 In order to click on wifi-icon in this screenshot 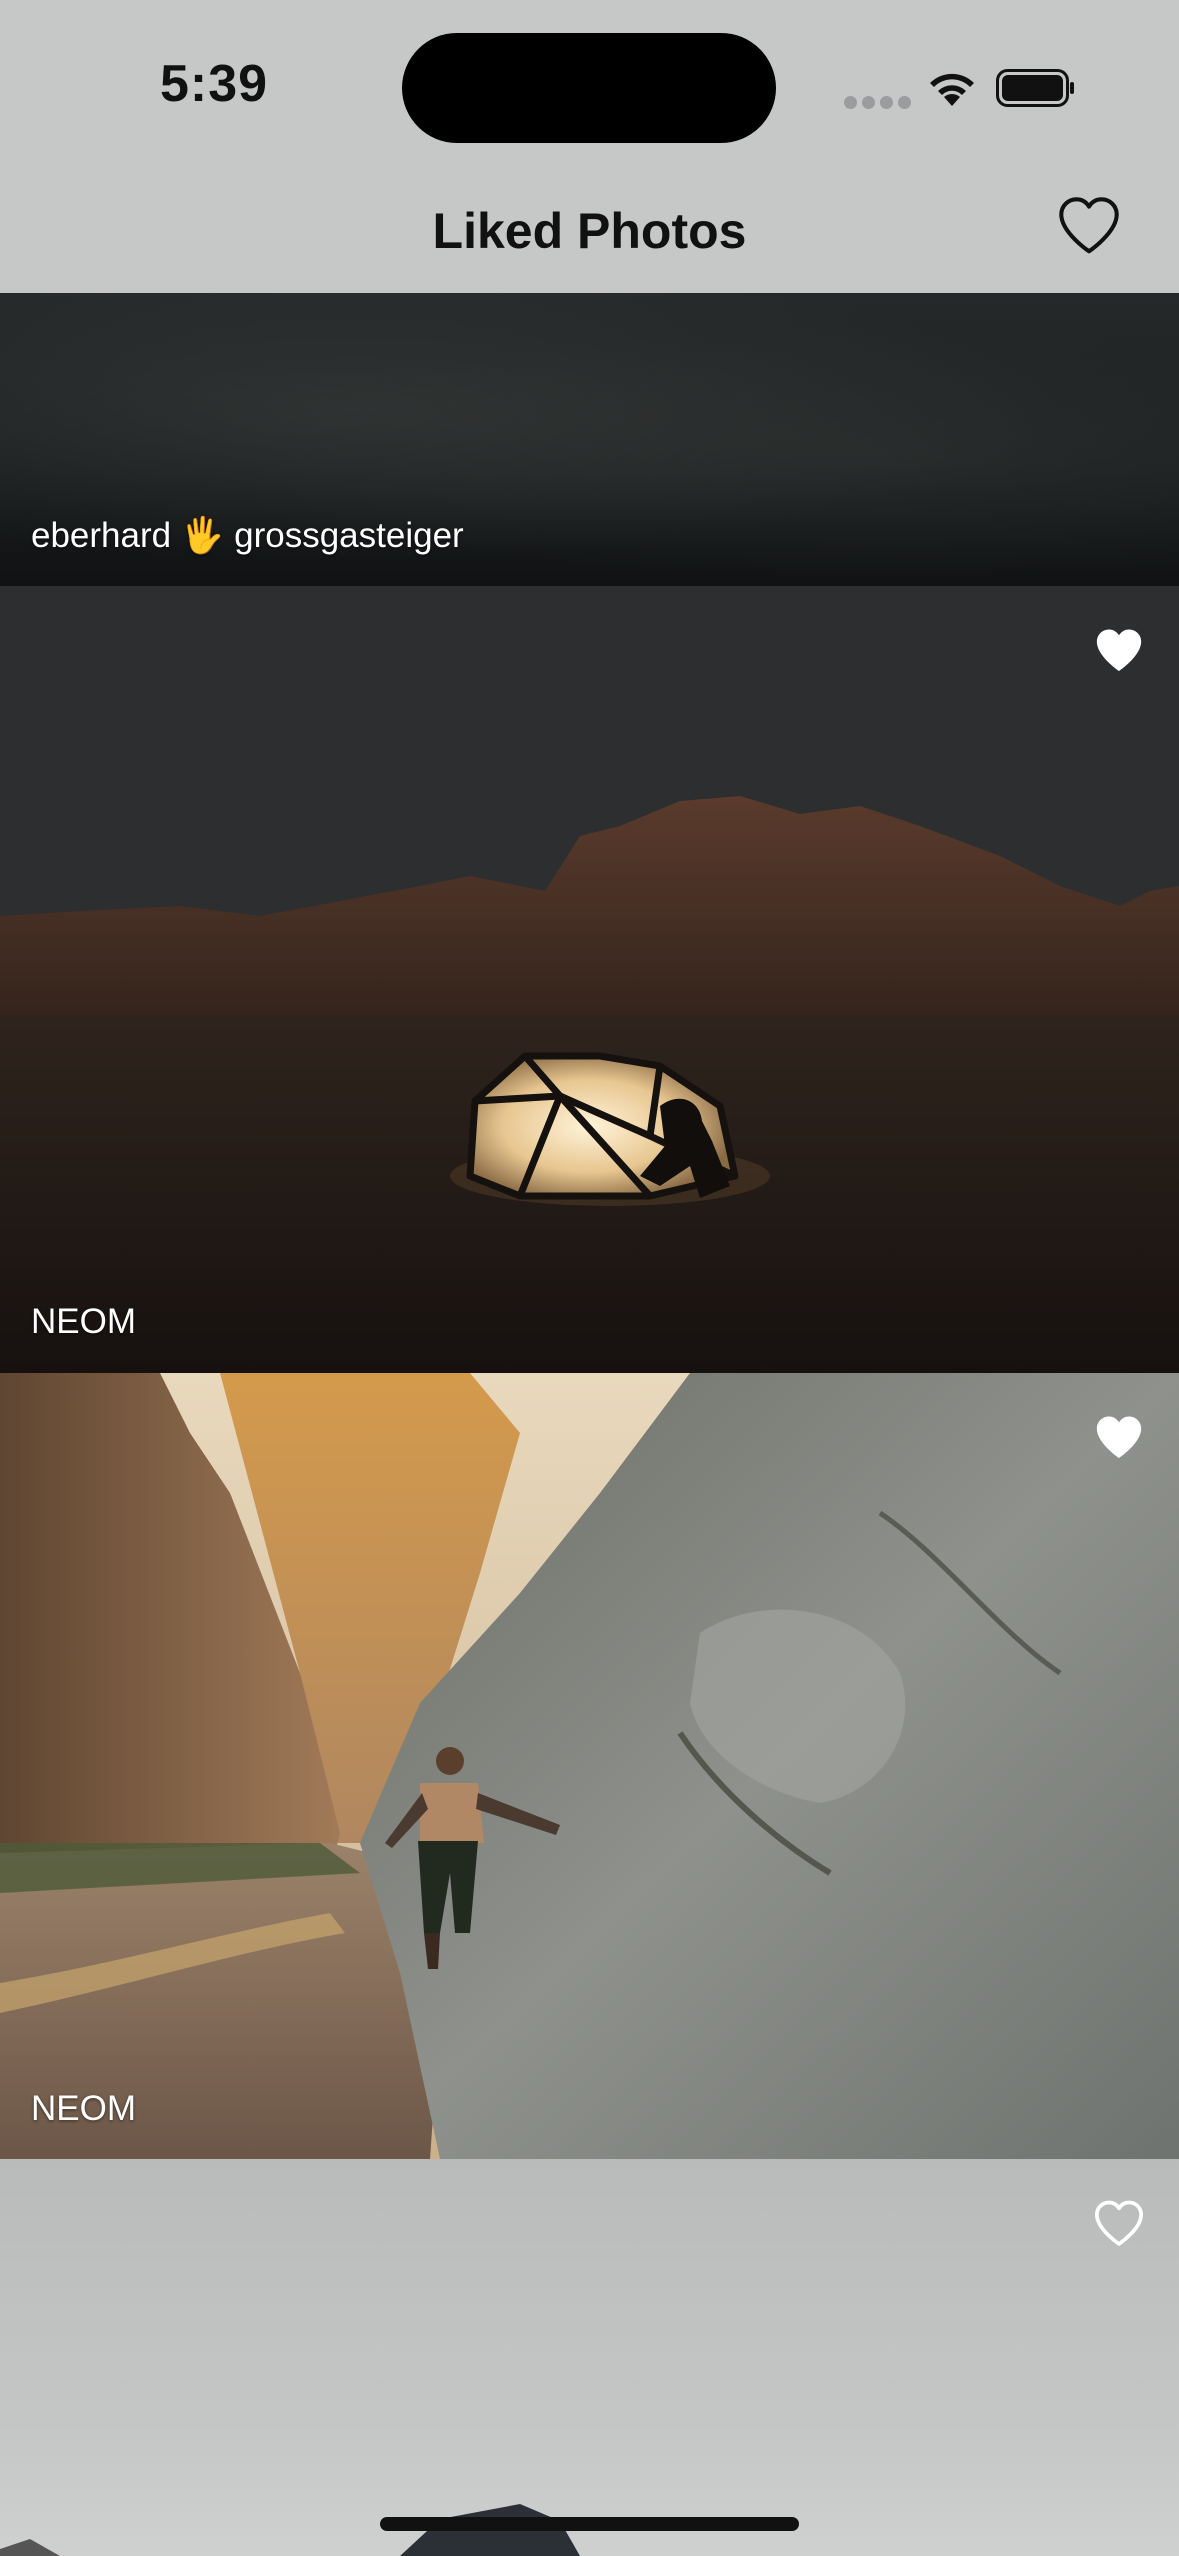, I will do `click(952, 89)`.